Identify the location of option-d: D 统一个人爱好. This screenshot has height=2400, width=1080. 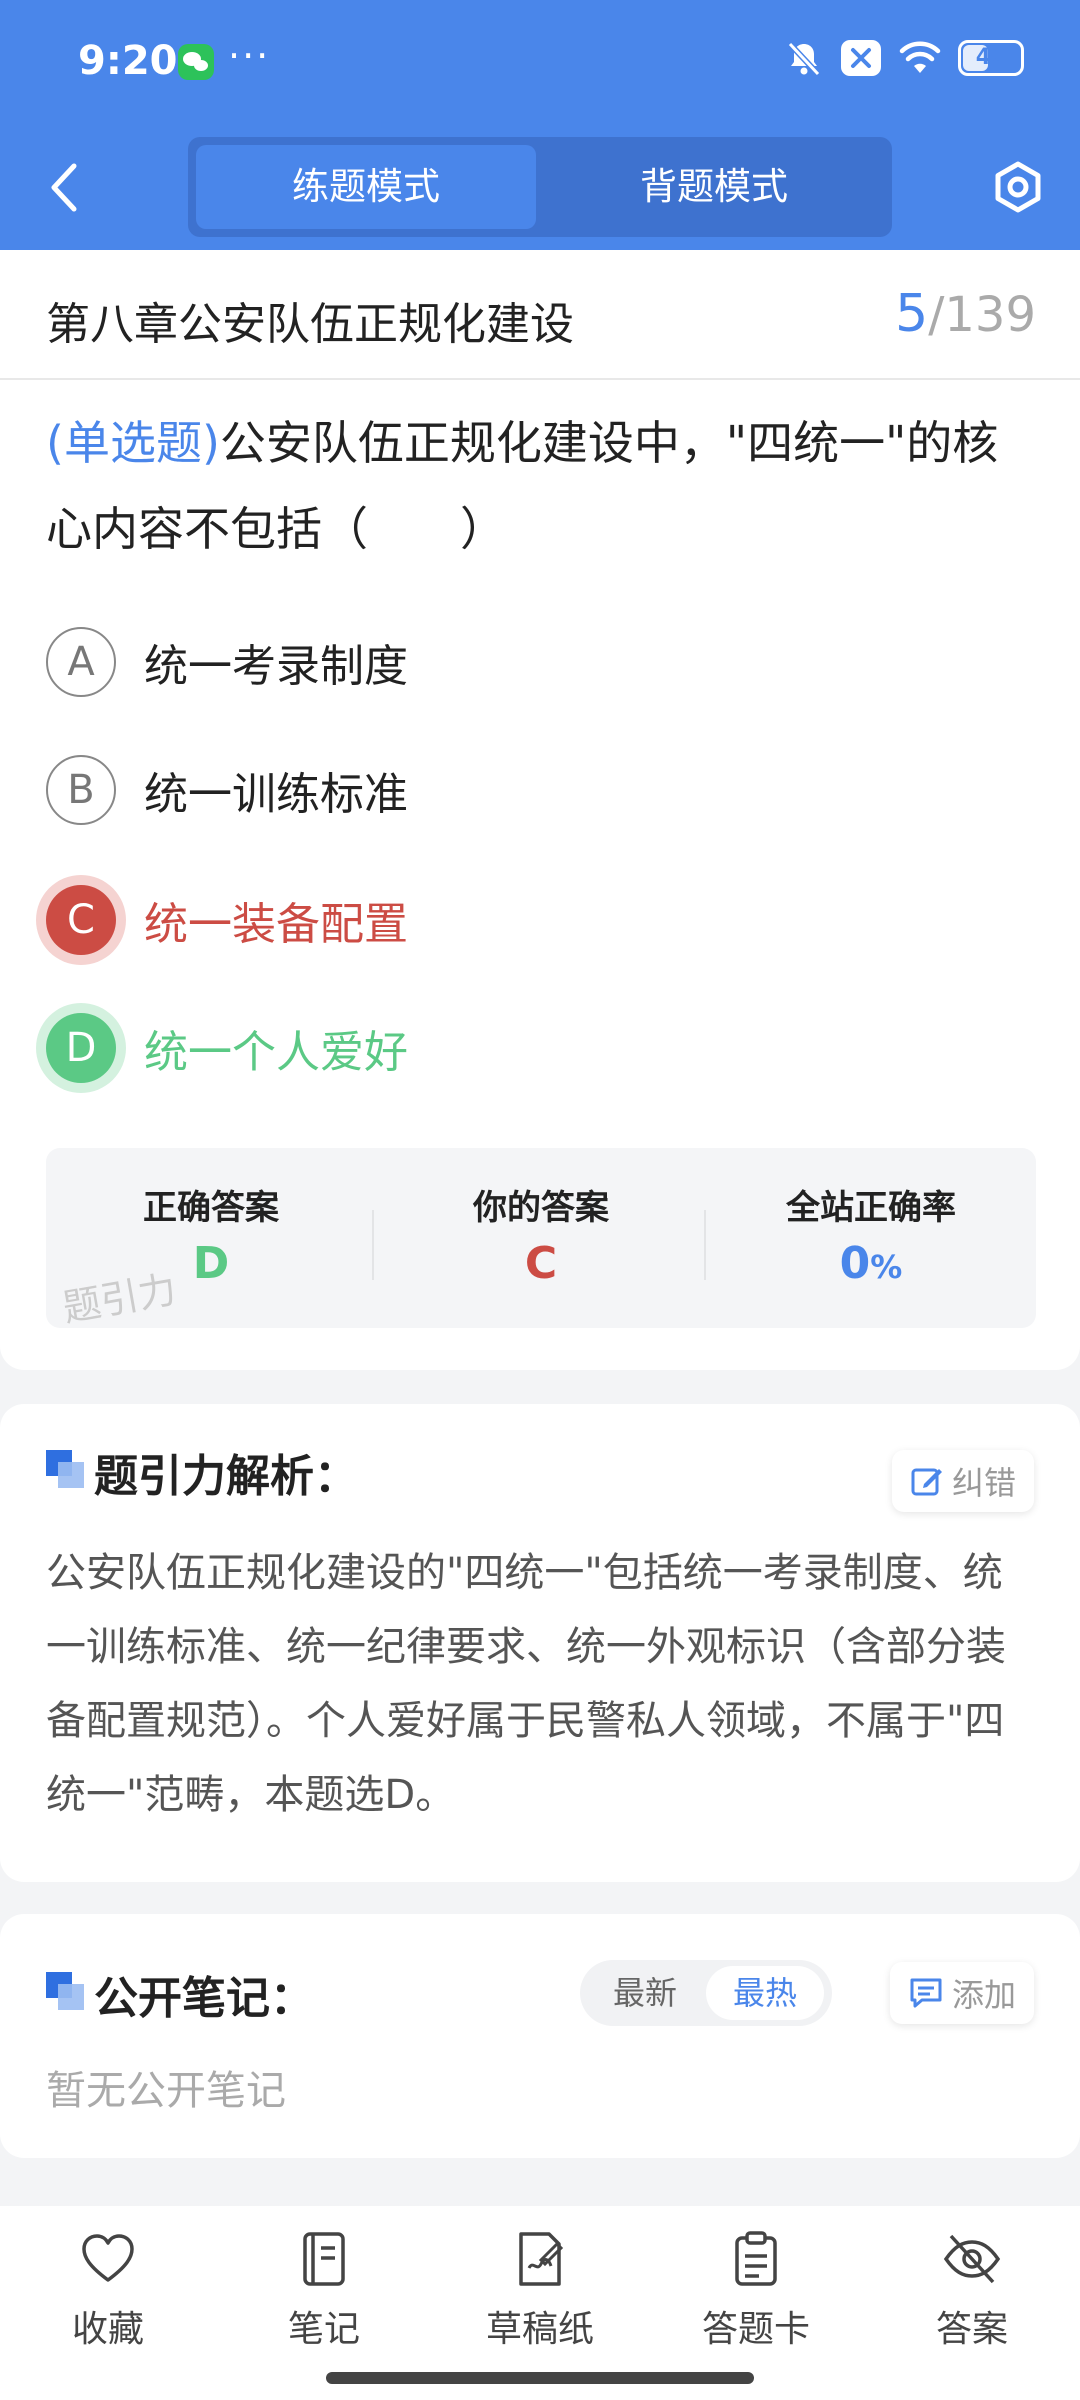
(227, 1048).